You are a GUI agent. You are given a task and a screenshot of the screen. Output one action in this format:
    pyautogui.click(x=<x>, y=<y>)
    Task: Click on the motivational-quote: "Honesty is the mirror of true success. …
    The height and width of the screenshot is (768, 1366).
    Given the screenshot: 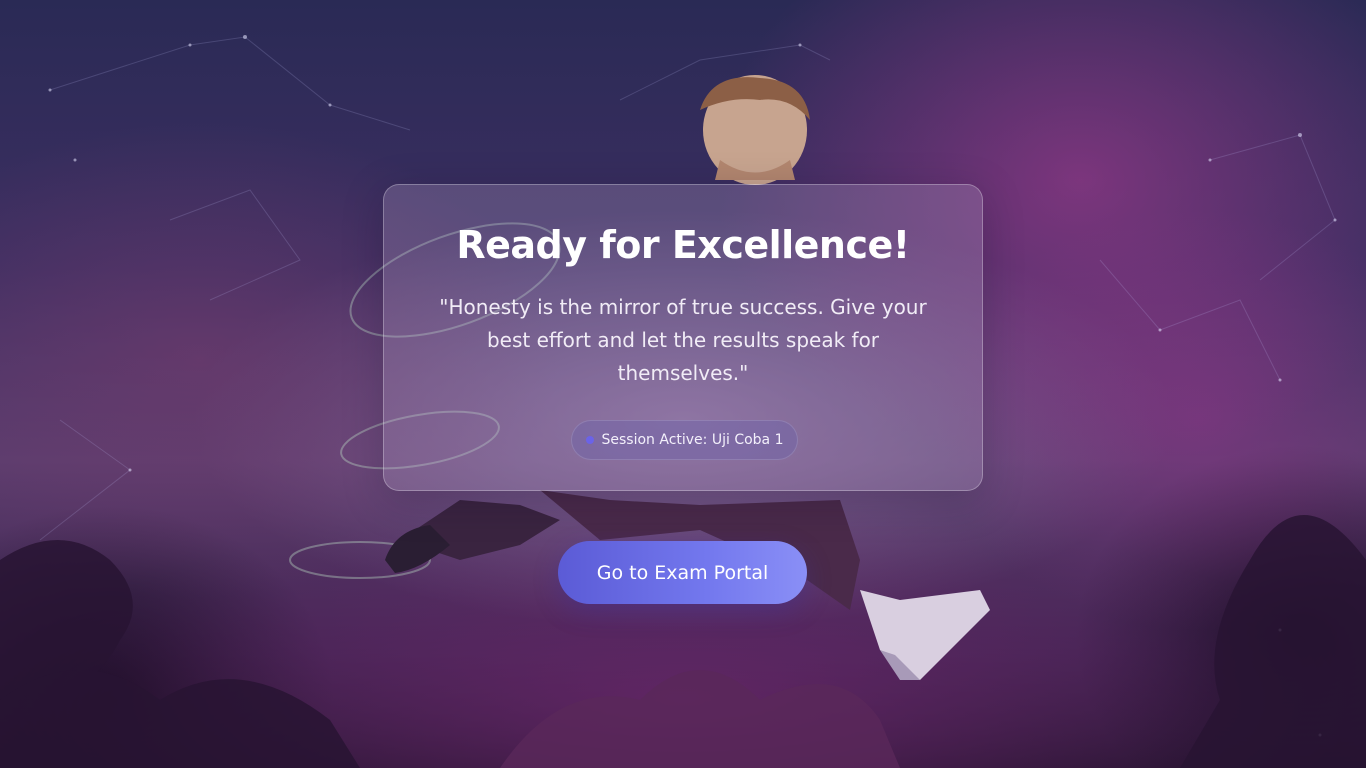 What is the action you would take?
    pyautogui.click(x=683, y=340)
    